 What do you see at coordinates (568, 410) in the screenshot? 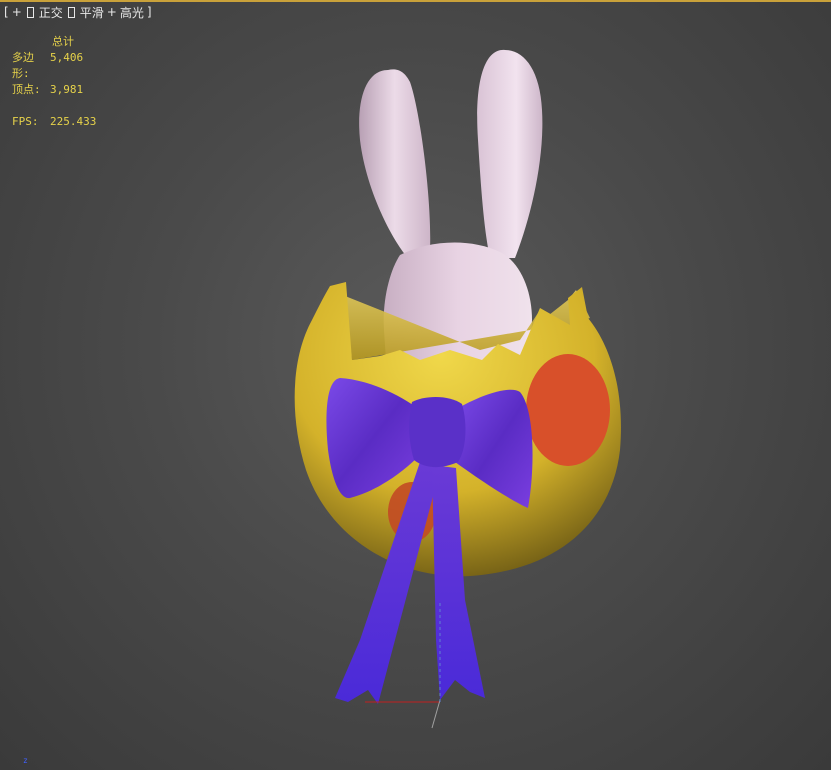
I see `egg-spot-right` at bounding box center [568, 410].